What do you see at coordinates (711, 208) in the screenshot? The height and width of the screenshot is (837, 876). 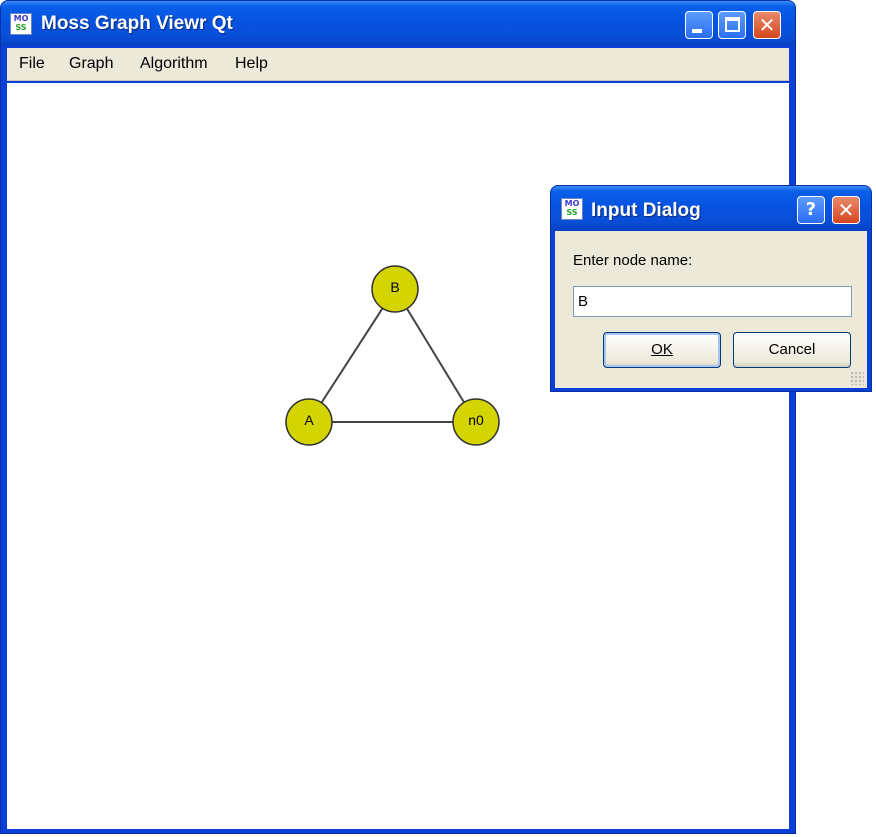 I see `dialog-title-bar: MO SS Input Dialog ? ✕` at bounding box center [711, 208].